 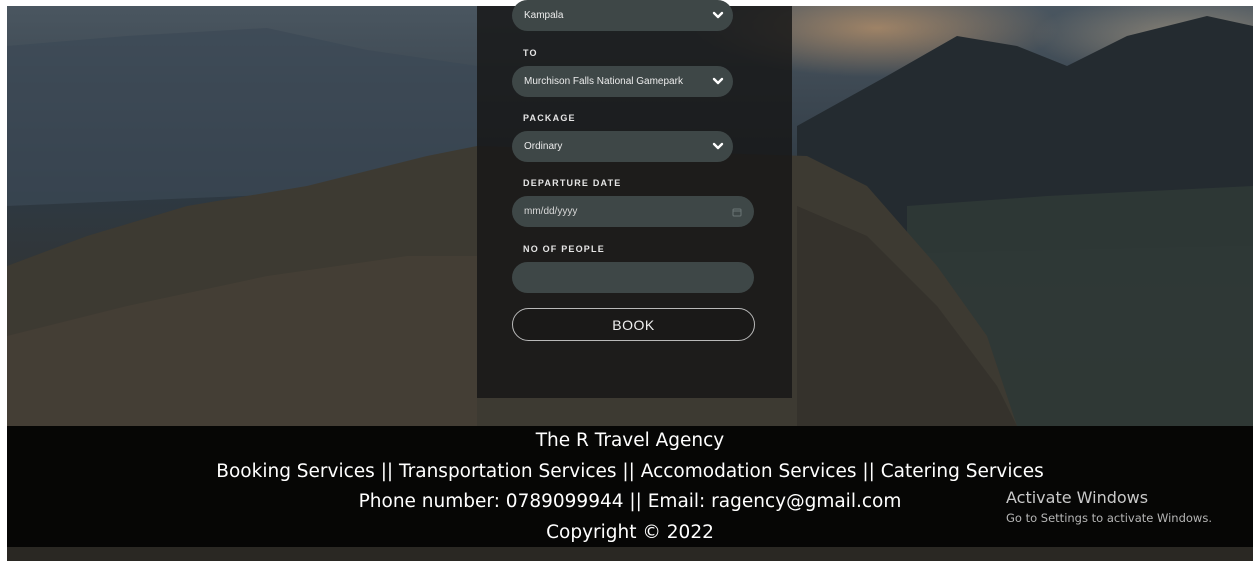 I want to click on book-button: BOOK, so click(x=633, y=324).